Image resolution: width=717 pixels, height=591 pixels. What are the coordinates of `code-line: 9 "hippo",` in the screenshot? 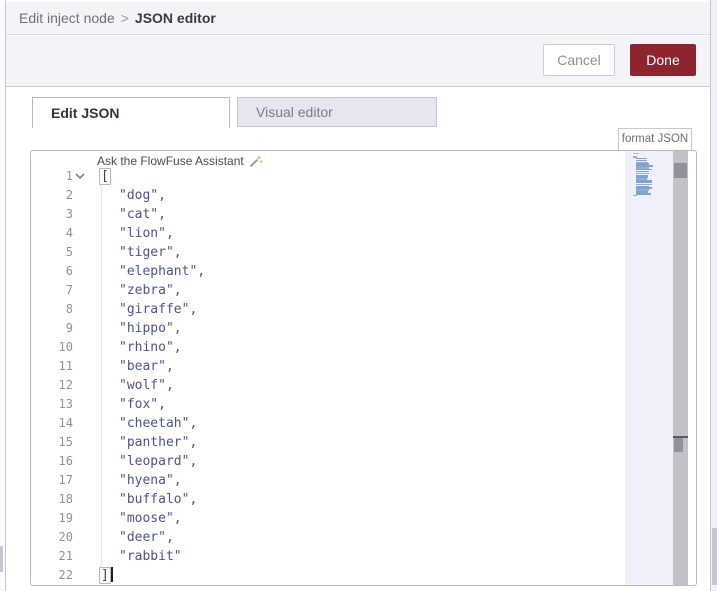 It's located at (328, 328).